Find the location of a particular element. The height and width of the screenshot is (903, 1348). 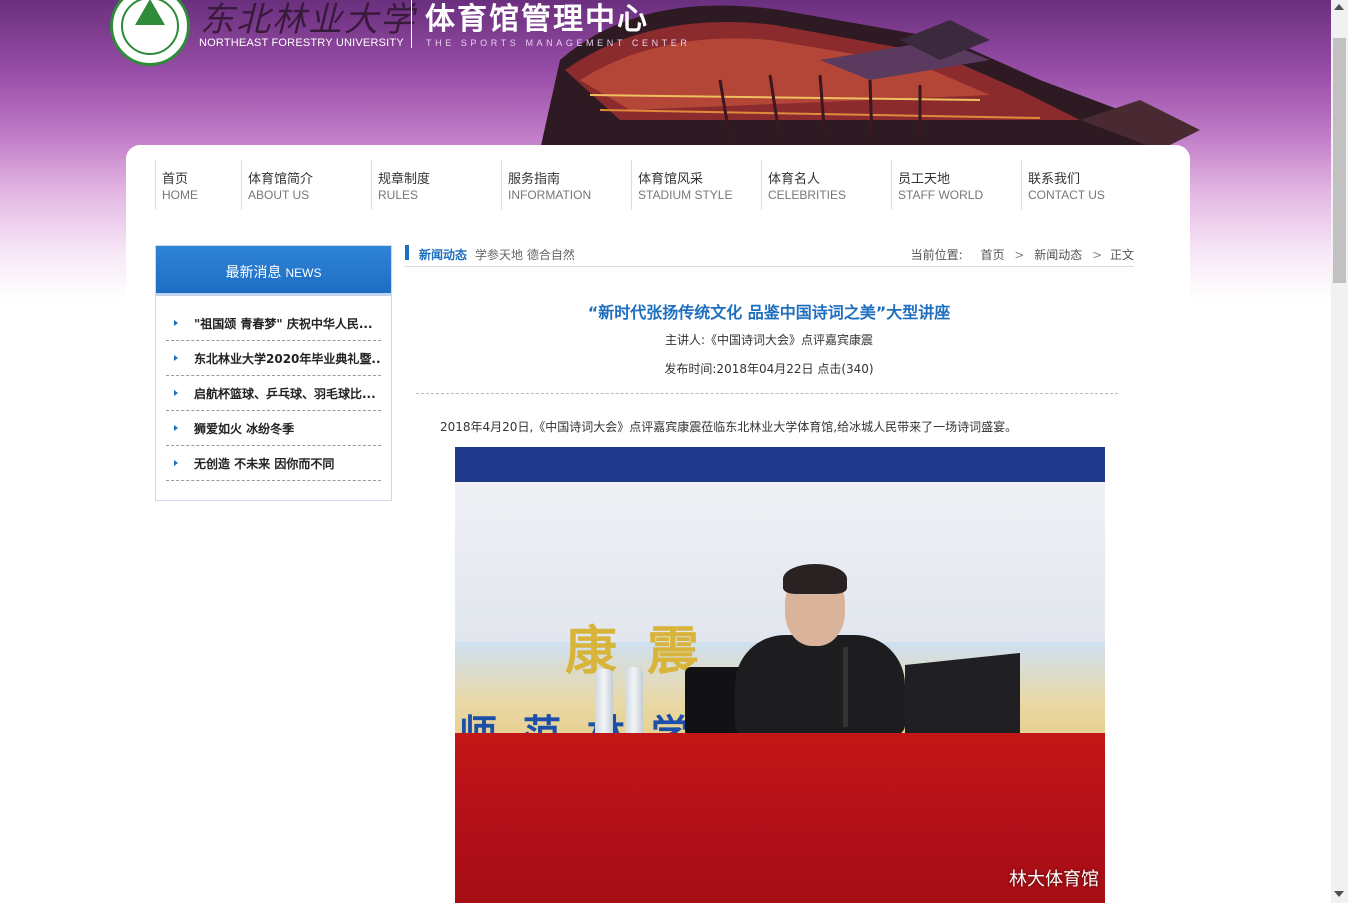

photo-laptop is located at coordinates (962, 699).